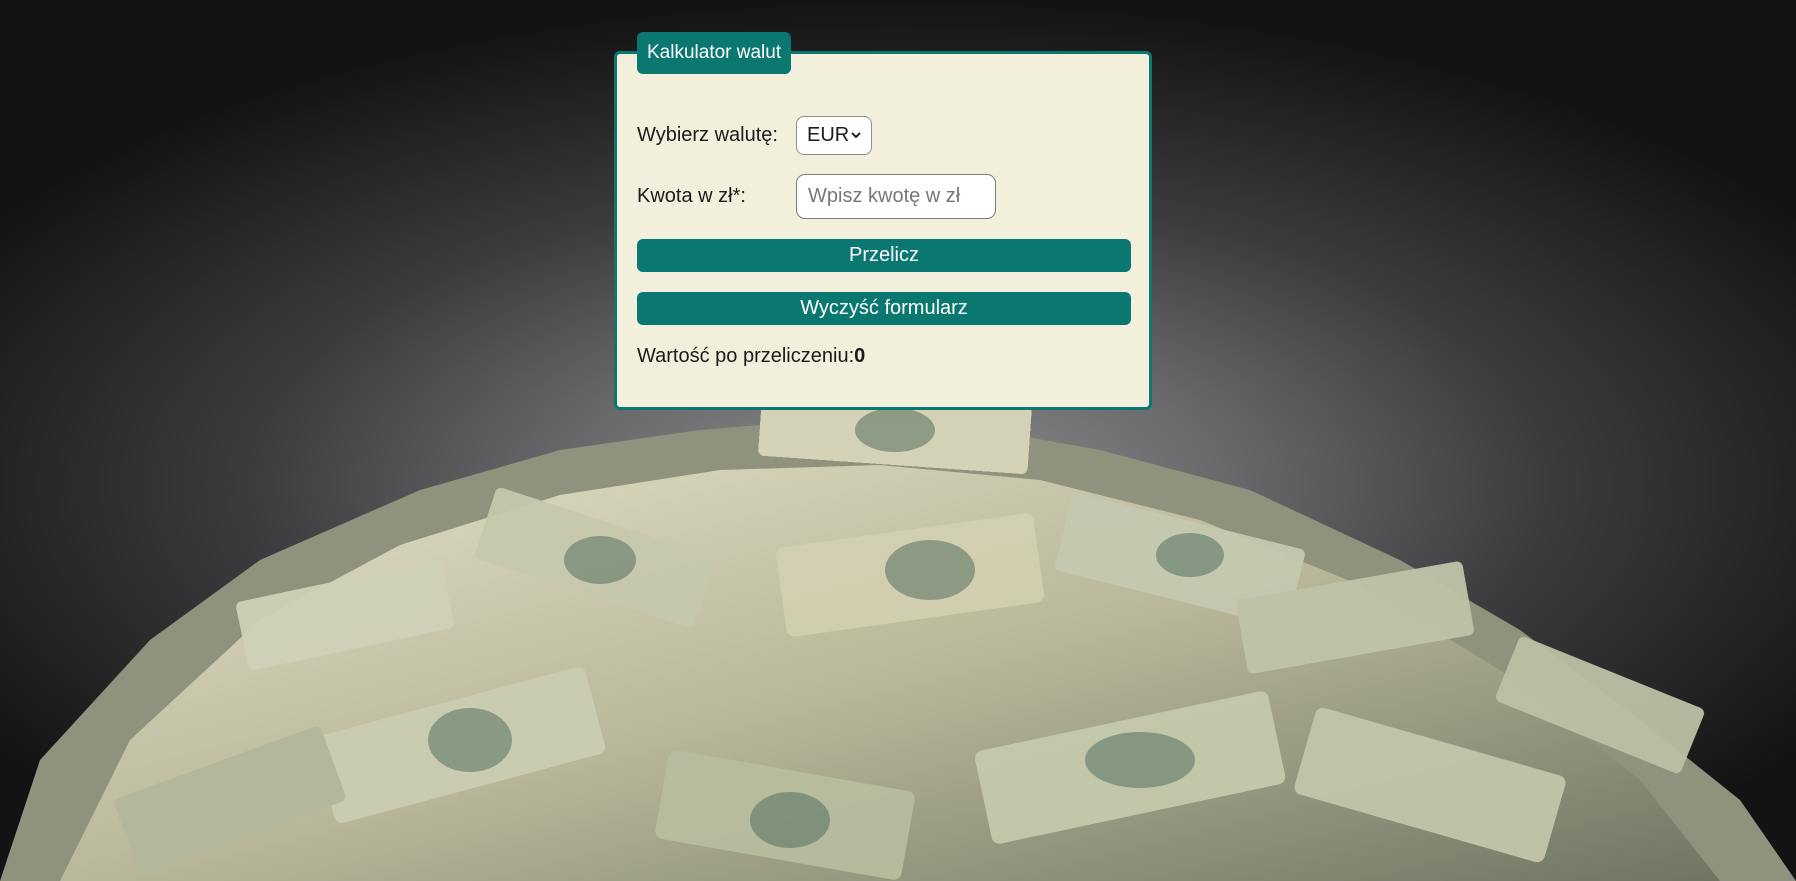 The height and width of the screenshot is (881, 1796). I want to click on amount-label: Kwota w zł*:, so click(691, 196).